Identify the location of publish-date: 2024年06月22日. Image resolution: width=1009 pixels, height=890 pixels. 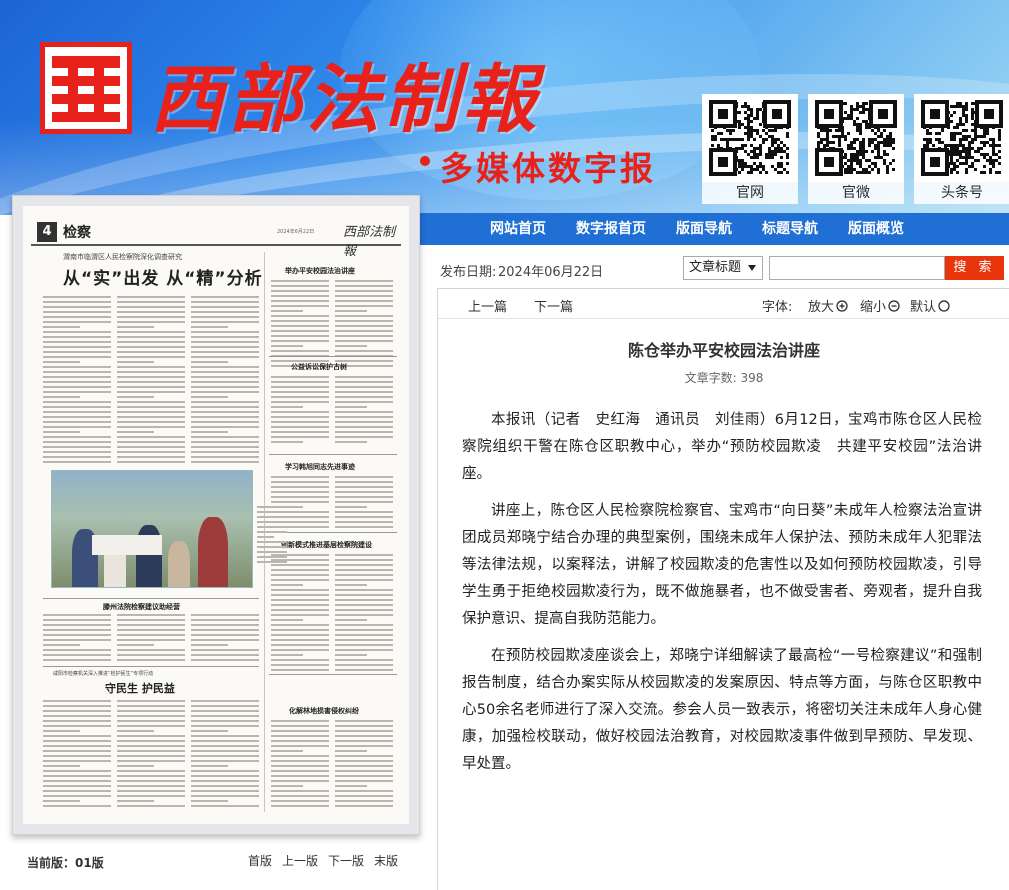
(551, 272).